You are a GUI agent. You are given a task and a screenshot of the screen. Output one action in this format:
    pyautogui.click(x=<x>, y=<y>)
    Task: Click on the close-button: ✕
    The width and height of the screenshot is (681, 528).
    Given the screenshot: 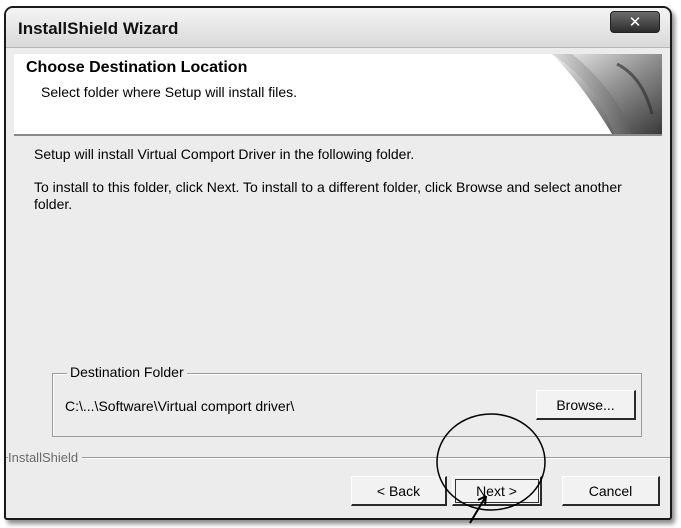 What is the action you would take?
    pyautogui.click(x=635, y=22)
    